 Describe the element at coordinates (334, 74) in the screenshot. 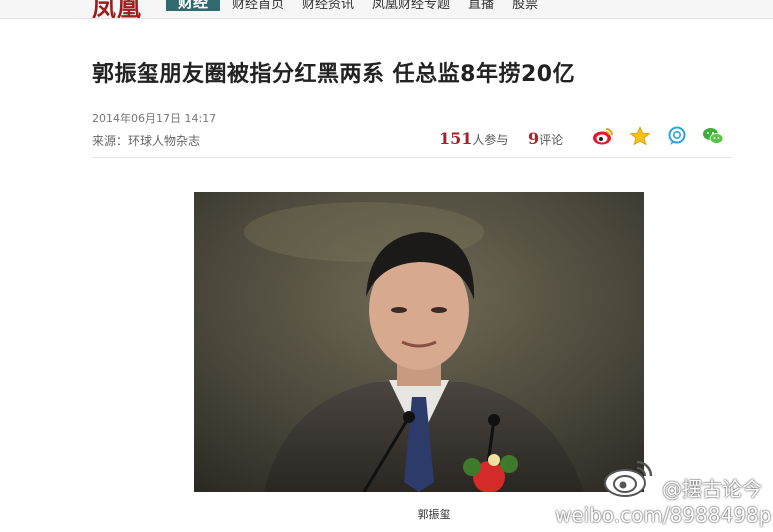

I see `article-title: 郭振玺朋友圈被指分红黑两系 任总监8年捞20亿` at that location.